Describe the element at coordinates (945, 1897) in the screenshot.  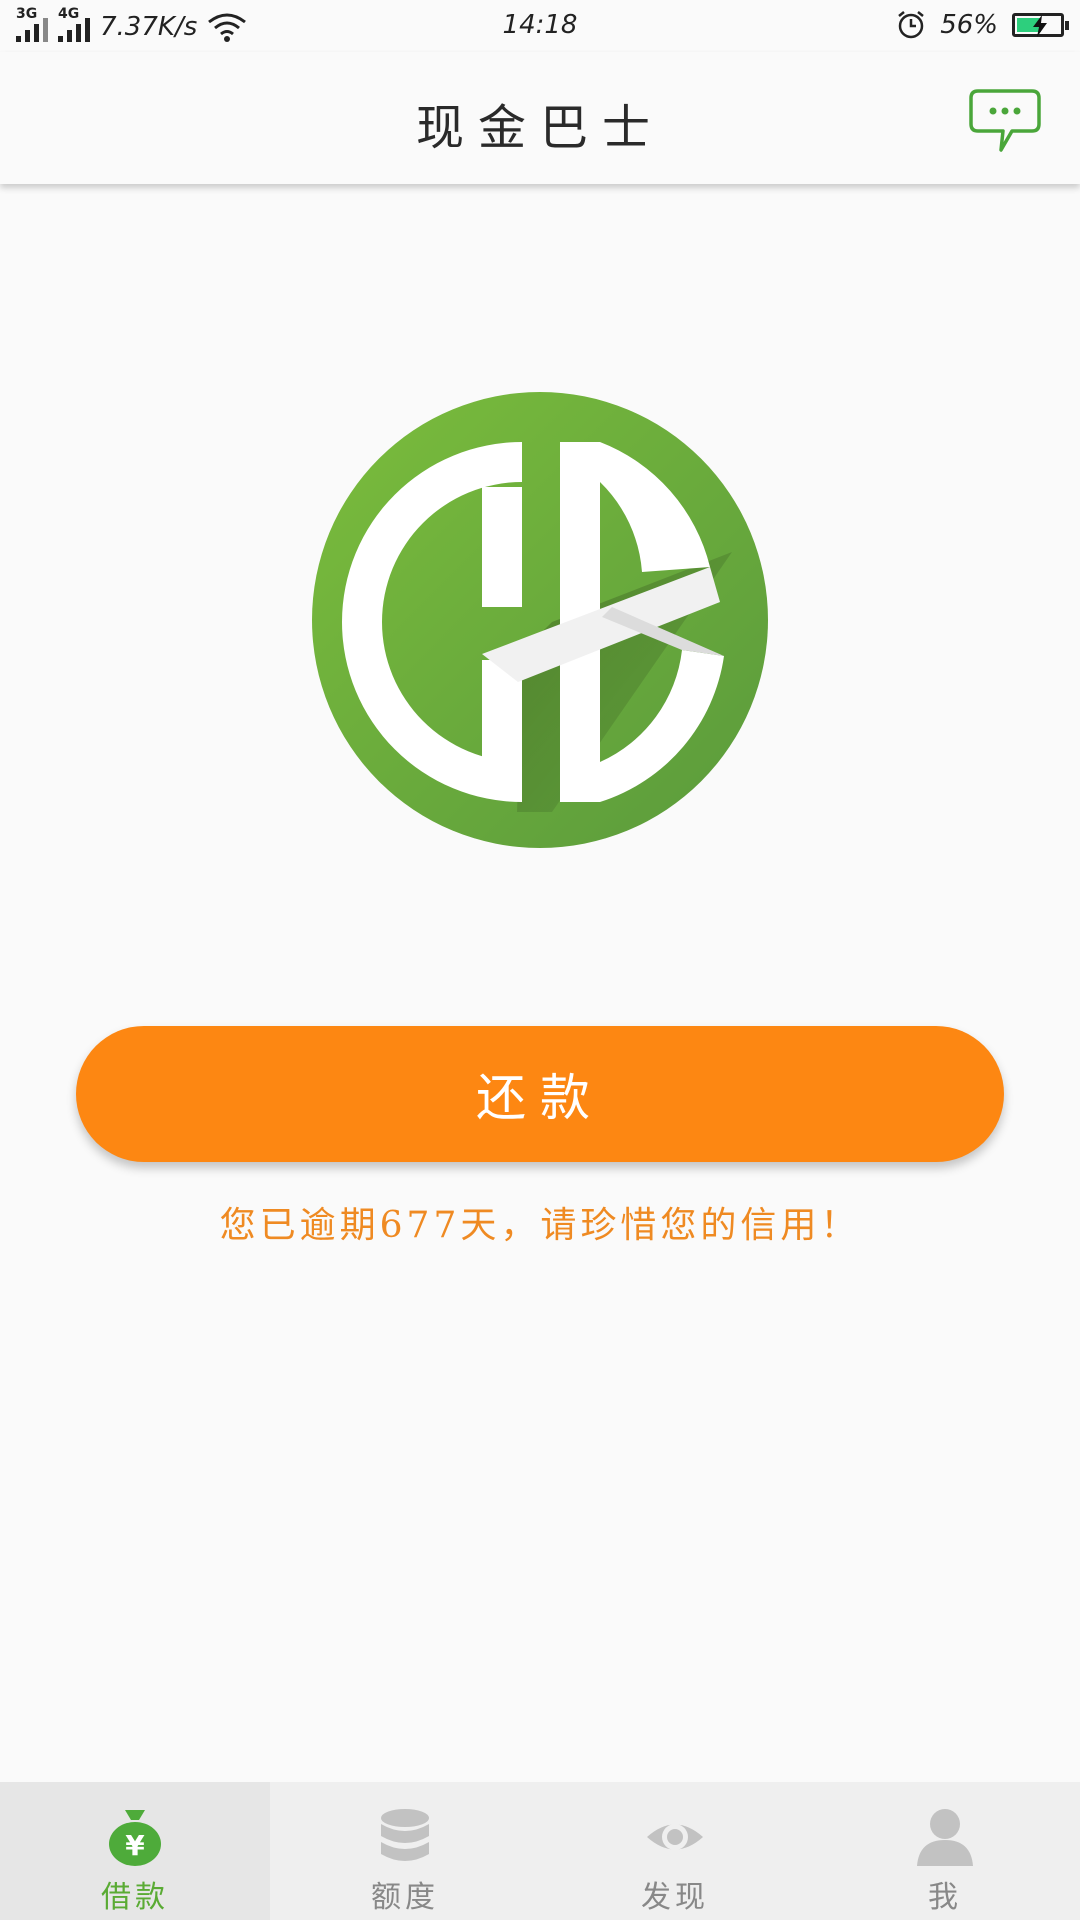
I see `nav-label-me: 我` at that location.